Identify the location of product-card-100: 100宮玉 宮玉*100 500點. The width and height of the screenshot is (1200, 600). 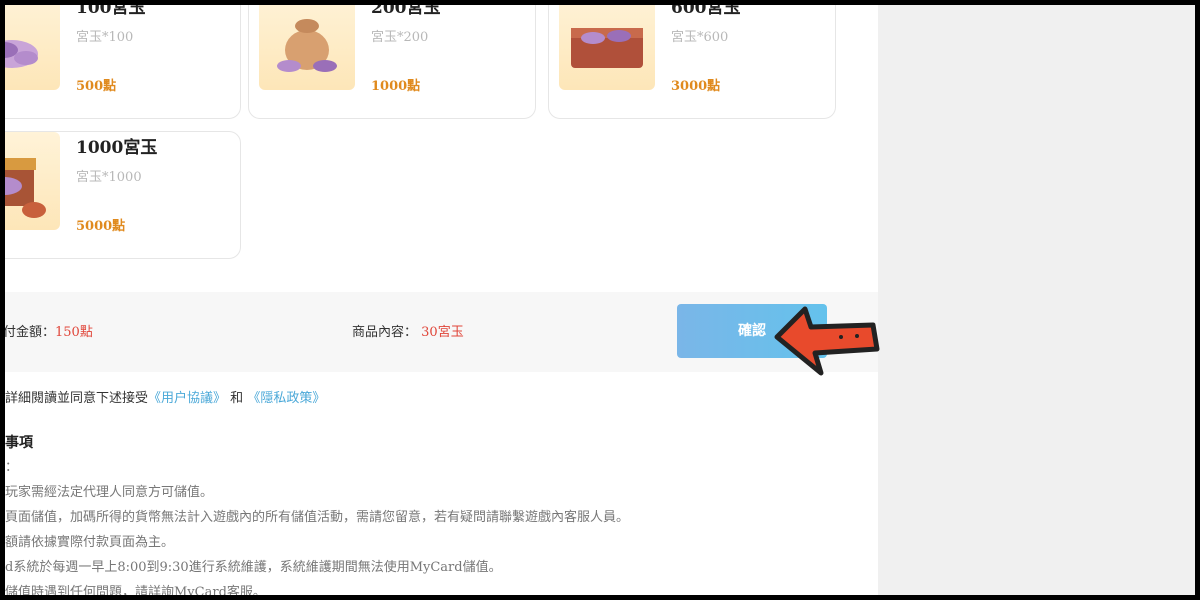
(123, 62).